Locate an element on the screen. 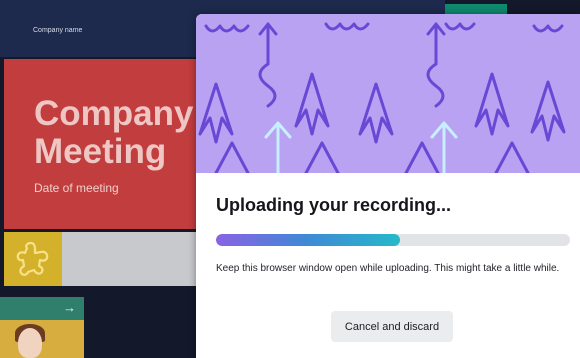 The height and width of the screenshot is (358, 580). camera-thumbnail: → is located at coordinates (42, 327).